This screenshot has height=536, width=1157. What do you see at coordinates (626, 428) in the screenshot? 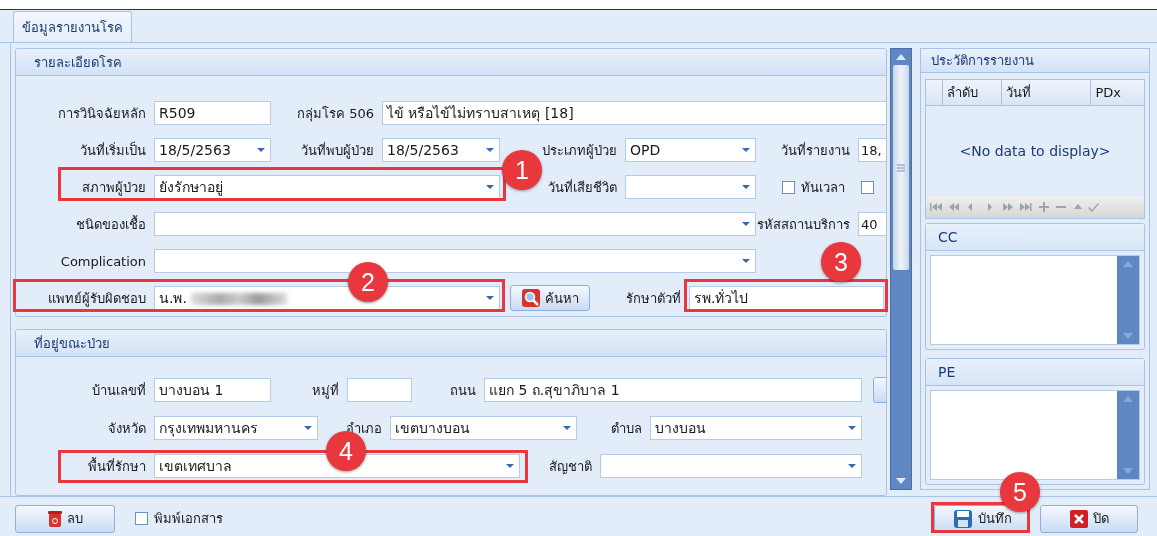
I see `field-label: ตำบล` at bounding box center [626, 428].